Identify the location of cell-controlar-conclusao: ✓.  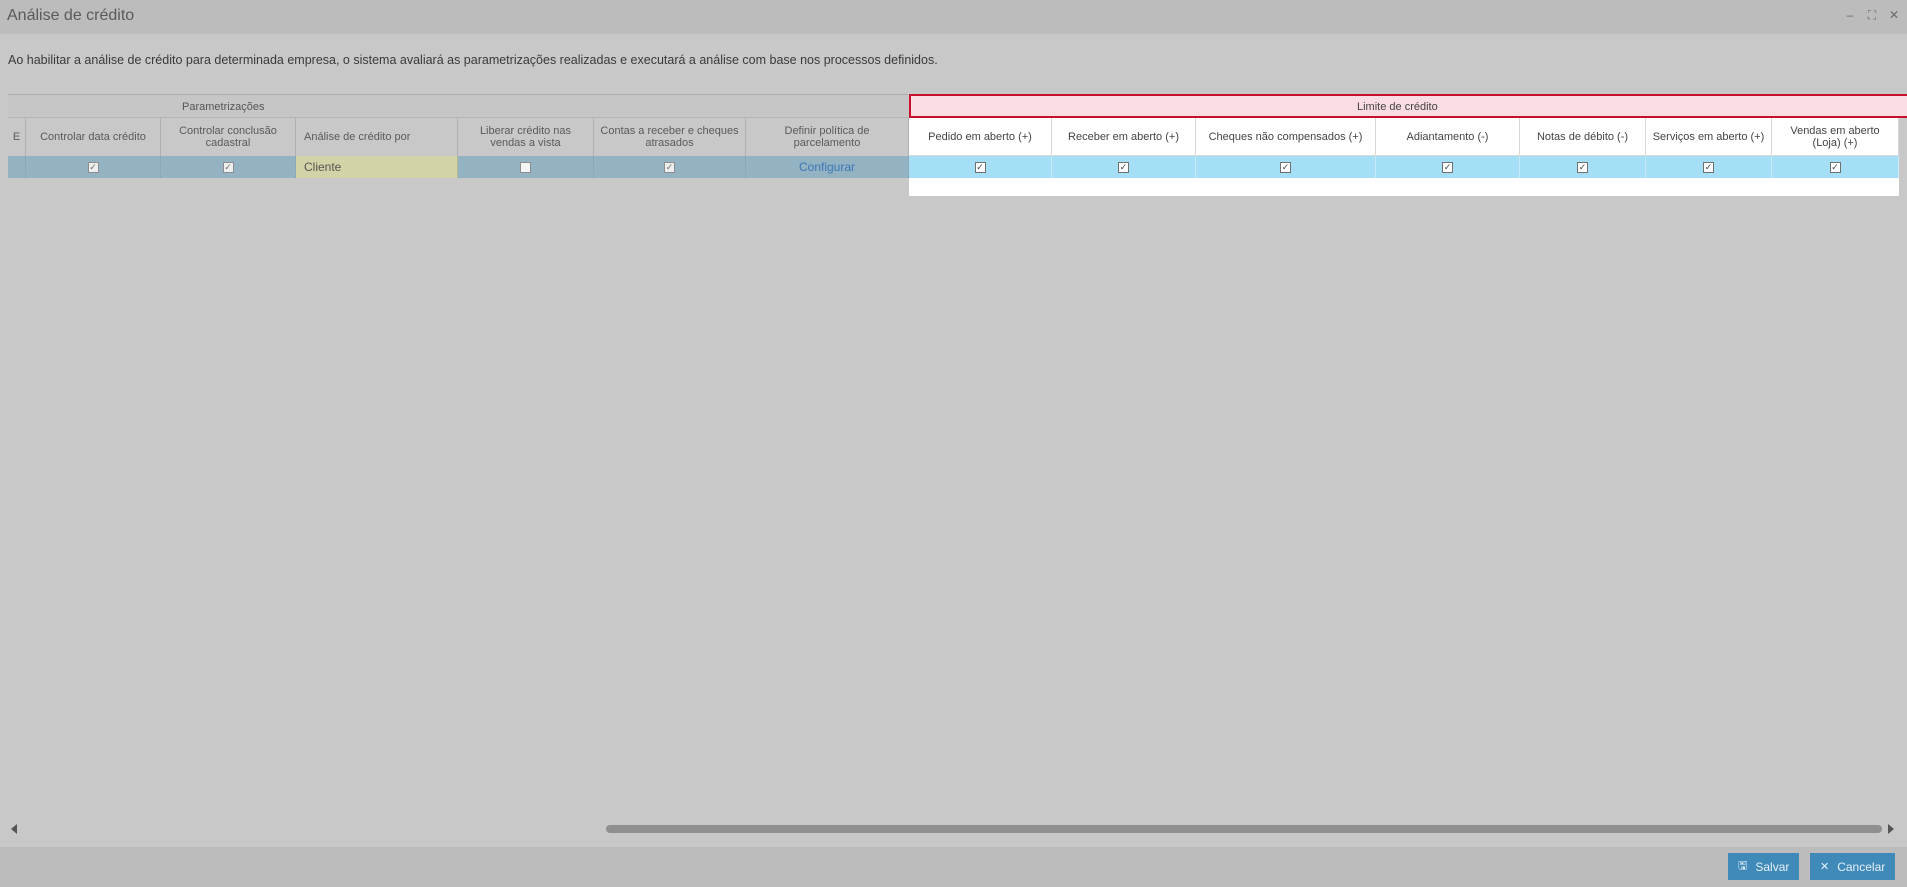
(228, 167).